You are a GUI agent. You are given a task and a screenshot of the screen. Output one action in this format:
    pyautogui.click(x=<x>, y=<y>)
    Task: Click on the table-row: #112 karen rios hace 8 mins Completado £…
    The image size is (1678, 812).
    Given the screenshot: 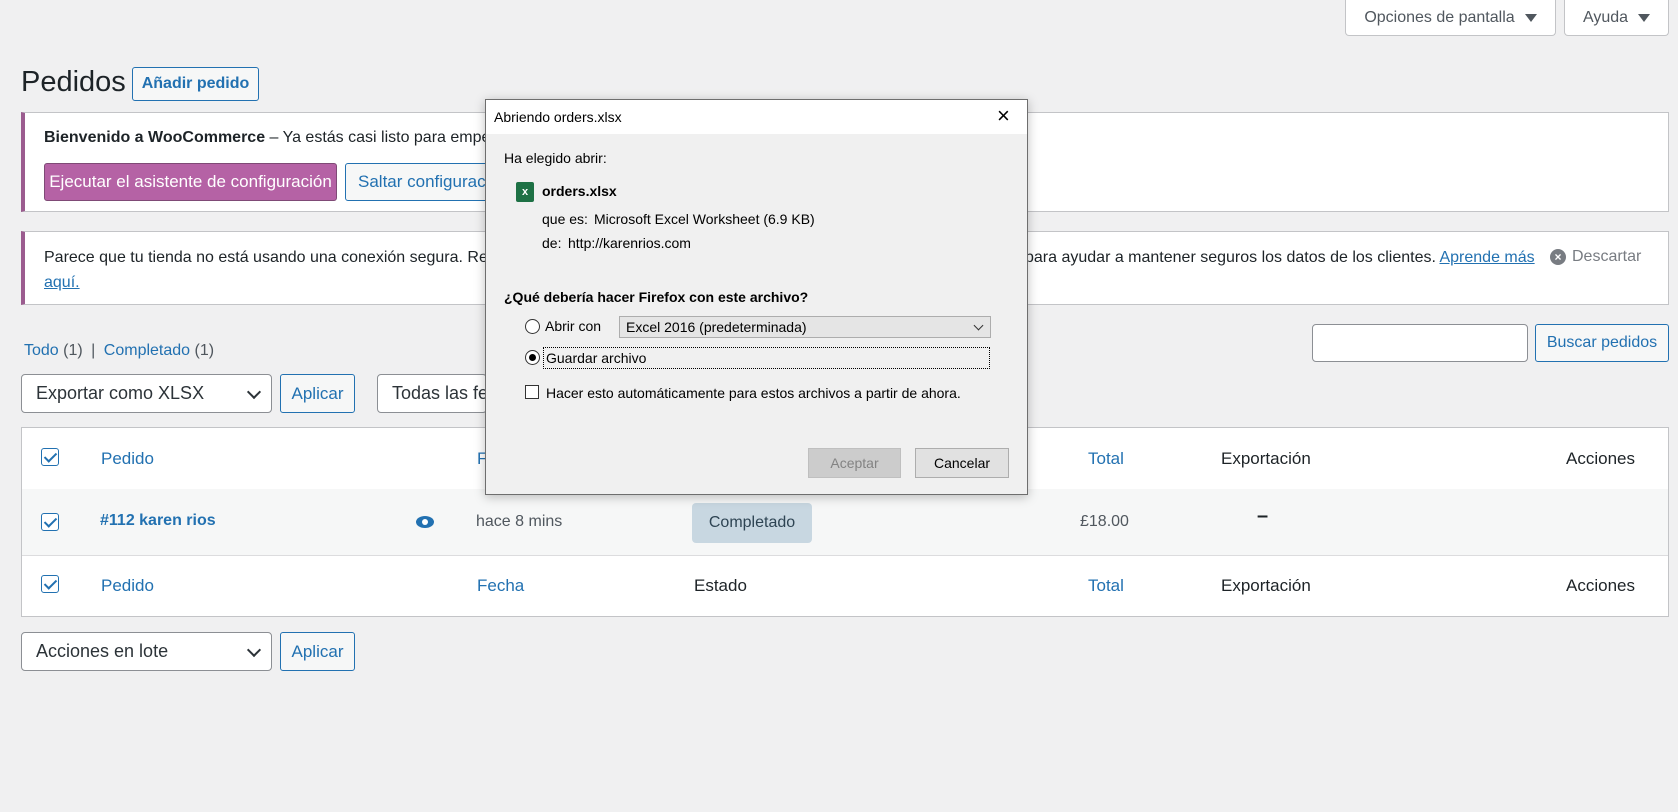 What is the action you would take?
    pyautogui.click(x=845, y=522)
    